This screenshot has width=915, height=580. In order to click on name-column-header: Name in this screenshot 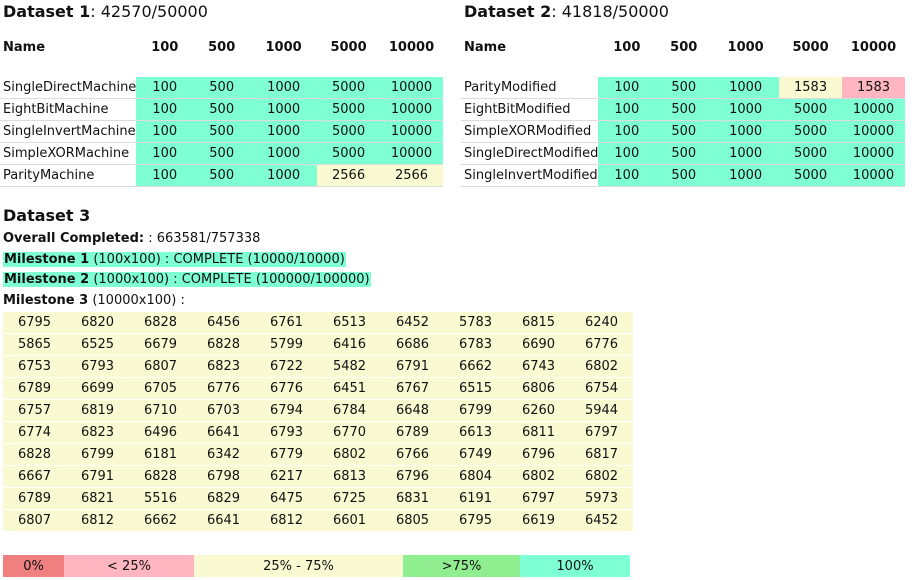, I will do `click(24, 47)`.